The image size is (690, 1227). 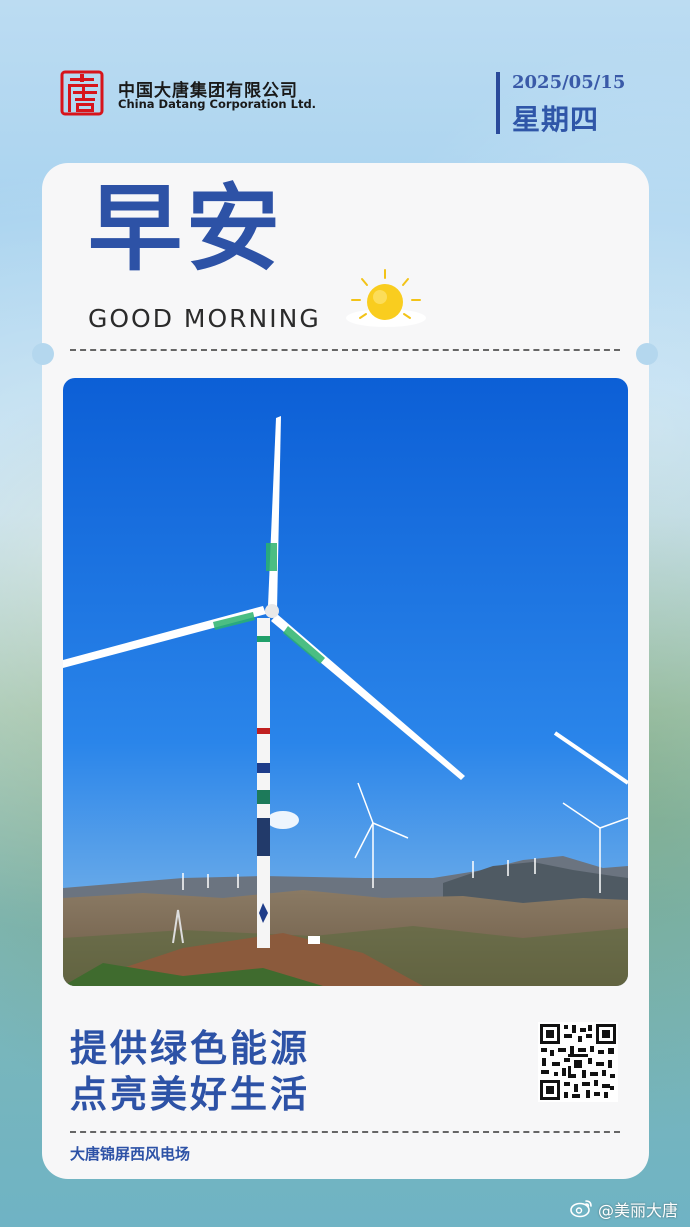 I want to click on ticket-notch-left, so click(x=43, y=354).